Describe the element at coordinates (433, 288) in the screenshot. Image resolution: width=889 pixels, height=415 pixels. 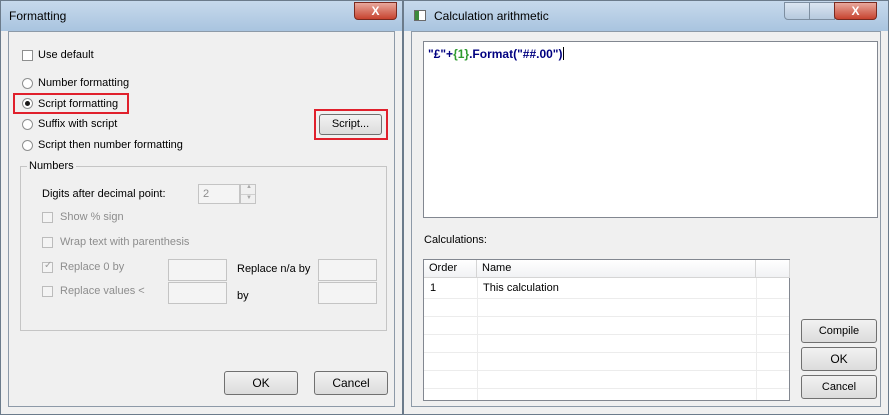
I see `row-order: 1` at that location.